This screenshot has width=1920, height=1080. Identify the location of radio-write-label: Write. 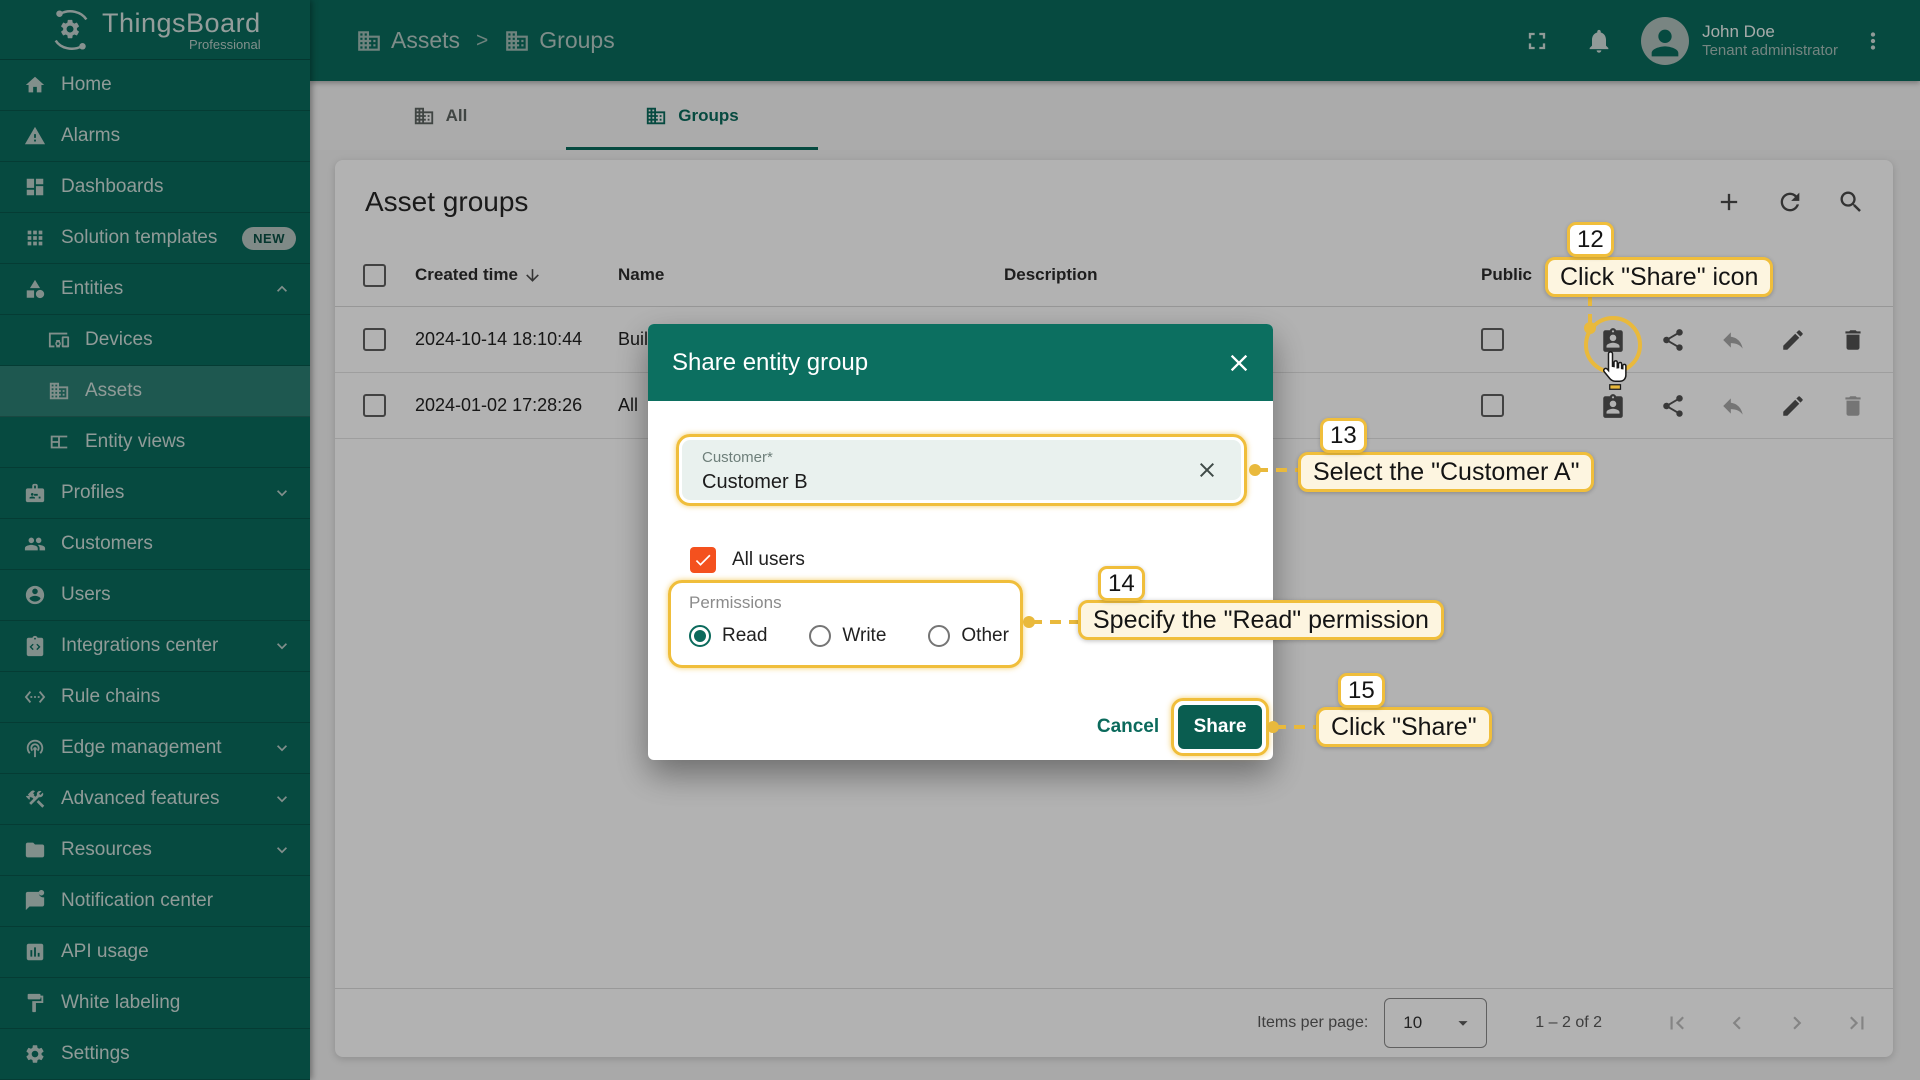
(864, 635).